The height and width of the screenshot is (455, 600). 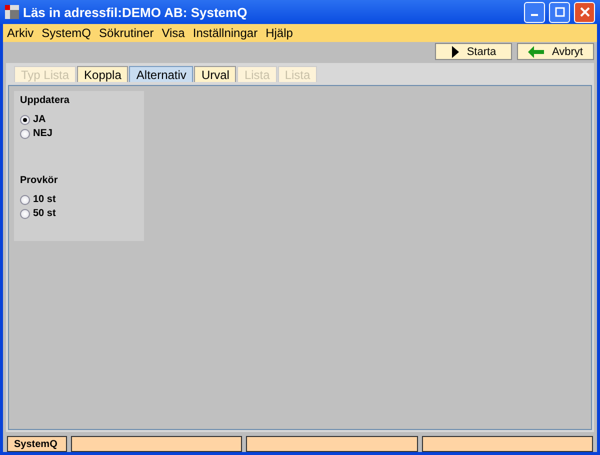 I want to click on tab: Urval, so click(x=215, y=74).